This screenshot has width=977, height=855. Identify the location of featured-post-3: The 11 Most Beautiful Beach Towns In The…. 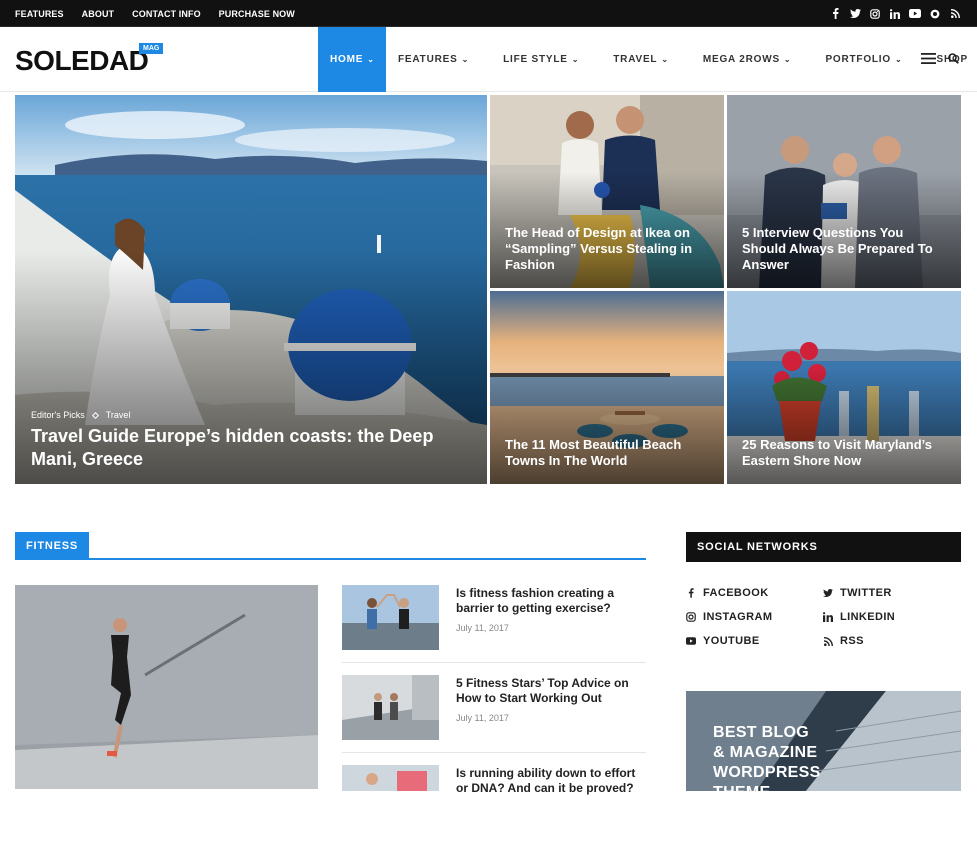
(607, 387).